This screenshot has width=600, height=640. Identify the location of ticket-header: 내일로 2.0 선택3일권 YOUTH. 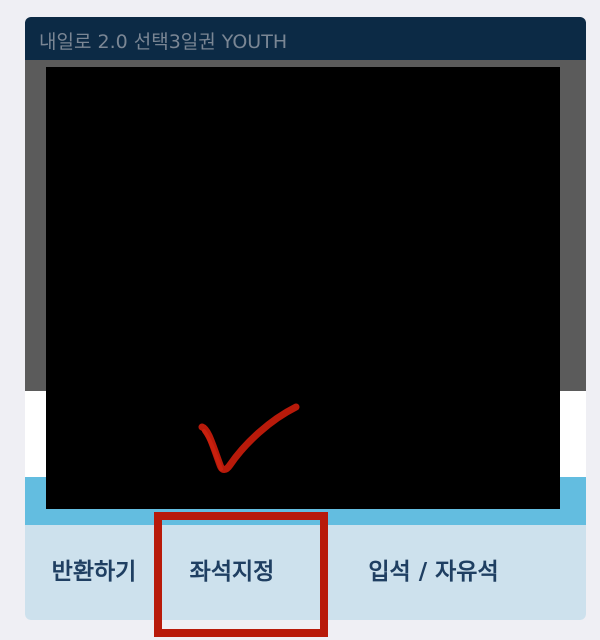
(305, 38).